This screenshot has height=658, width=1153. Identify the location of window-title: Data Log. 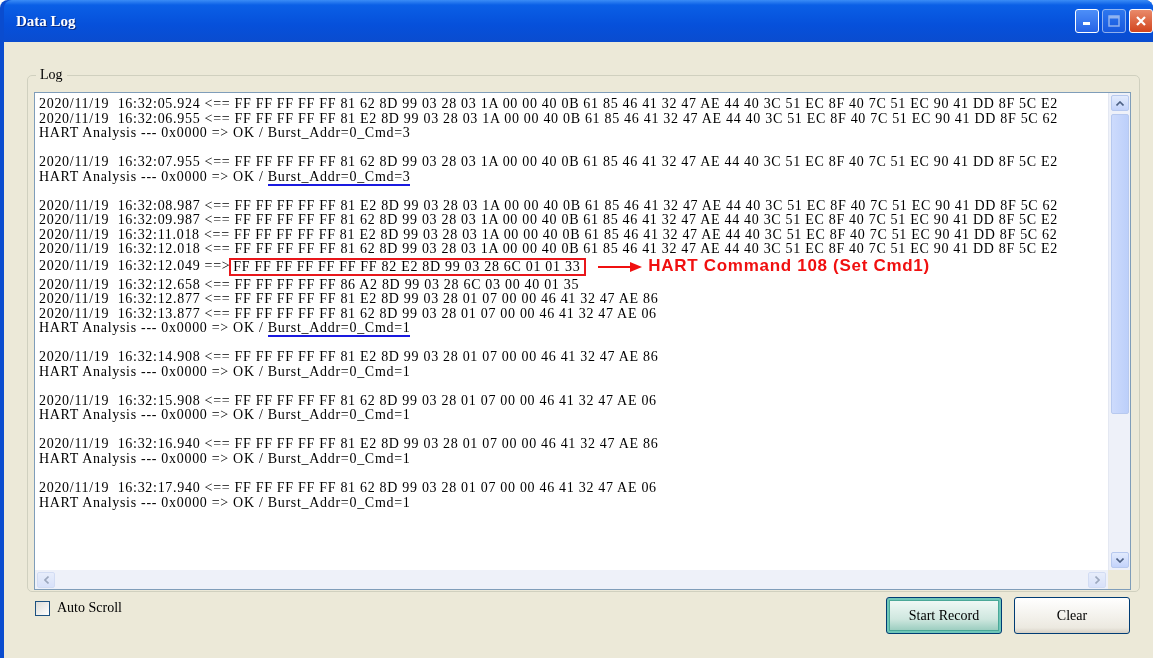
(46, 21).